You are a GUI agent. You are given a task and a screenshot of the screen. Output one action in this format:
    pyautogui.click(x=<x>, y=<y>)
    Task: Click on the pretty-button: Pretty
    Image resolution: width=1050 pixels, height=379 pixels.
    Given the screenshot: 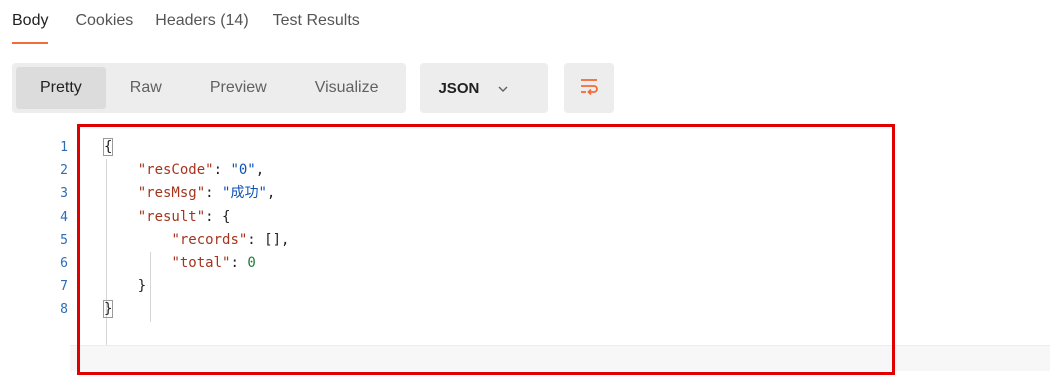 What is the action you would take?
    pyautogui.click(x=61, y=88)
    